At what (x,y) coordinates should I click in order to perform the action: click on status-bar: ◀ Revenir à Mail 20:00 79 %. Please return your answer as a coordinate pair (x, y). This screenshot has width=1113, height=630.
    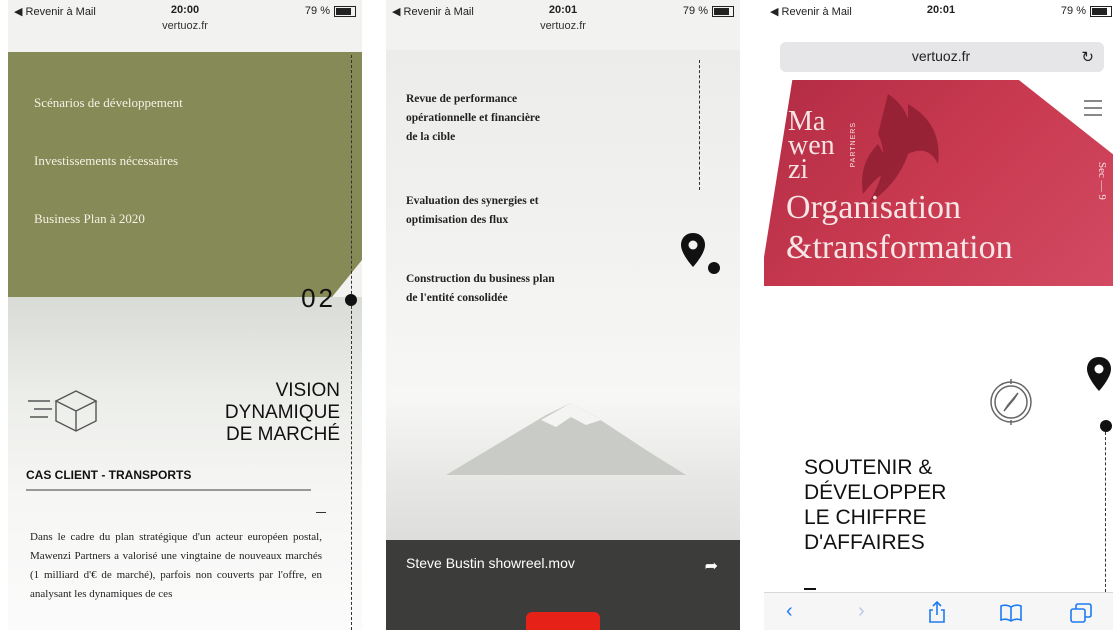
    Looking at the image, I should click on (185, 11).